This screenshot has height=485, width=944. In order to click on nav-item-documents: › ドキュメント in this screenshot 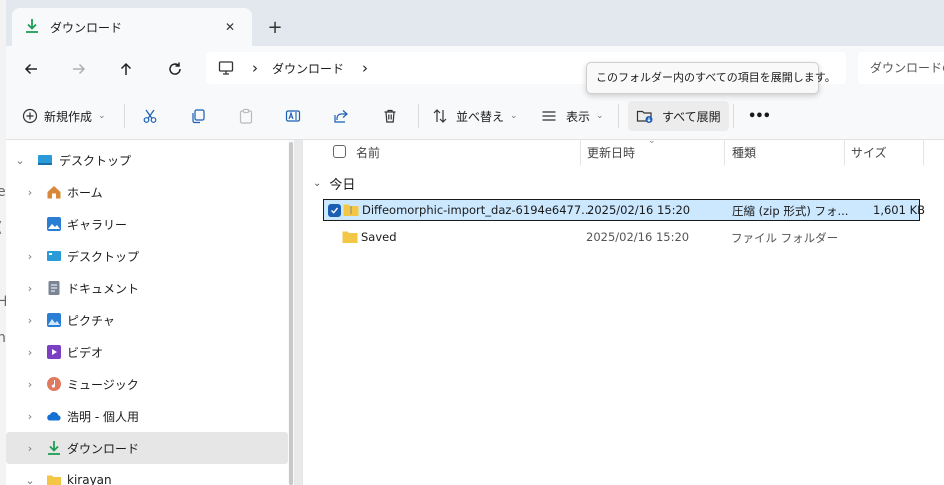, I will do `click(147, 288)`.